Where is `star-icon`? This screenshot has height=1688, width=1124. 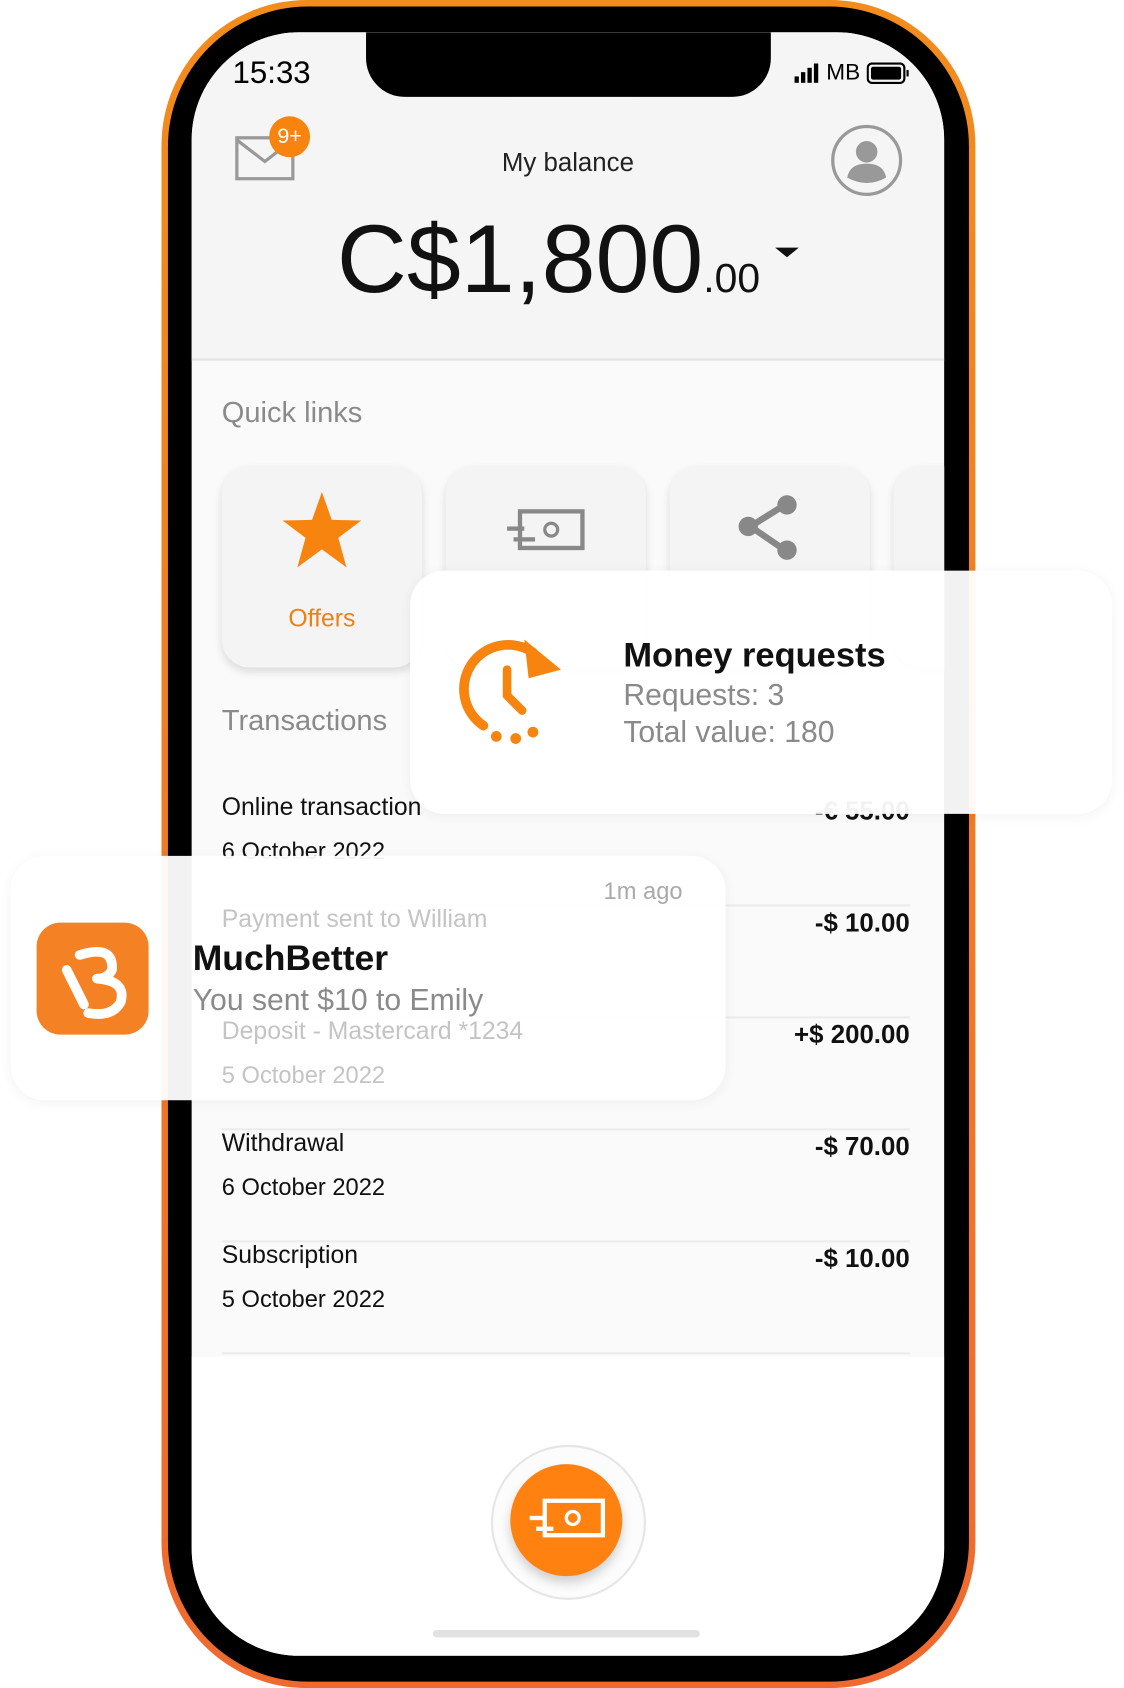 star-icon is located at coordinates (322, 530).